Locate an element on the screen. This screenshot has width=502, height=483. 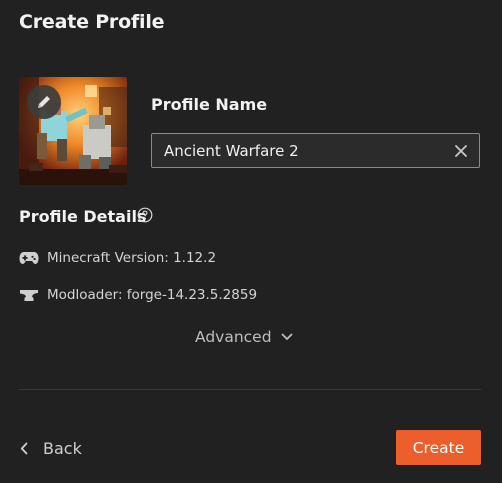
modloader-row: Modloader: forge-14.23.5.2859 is located at coordinates (138, 295).